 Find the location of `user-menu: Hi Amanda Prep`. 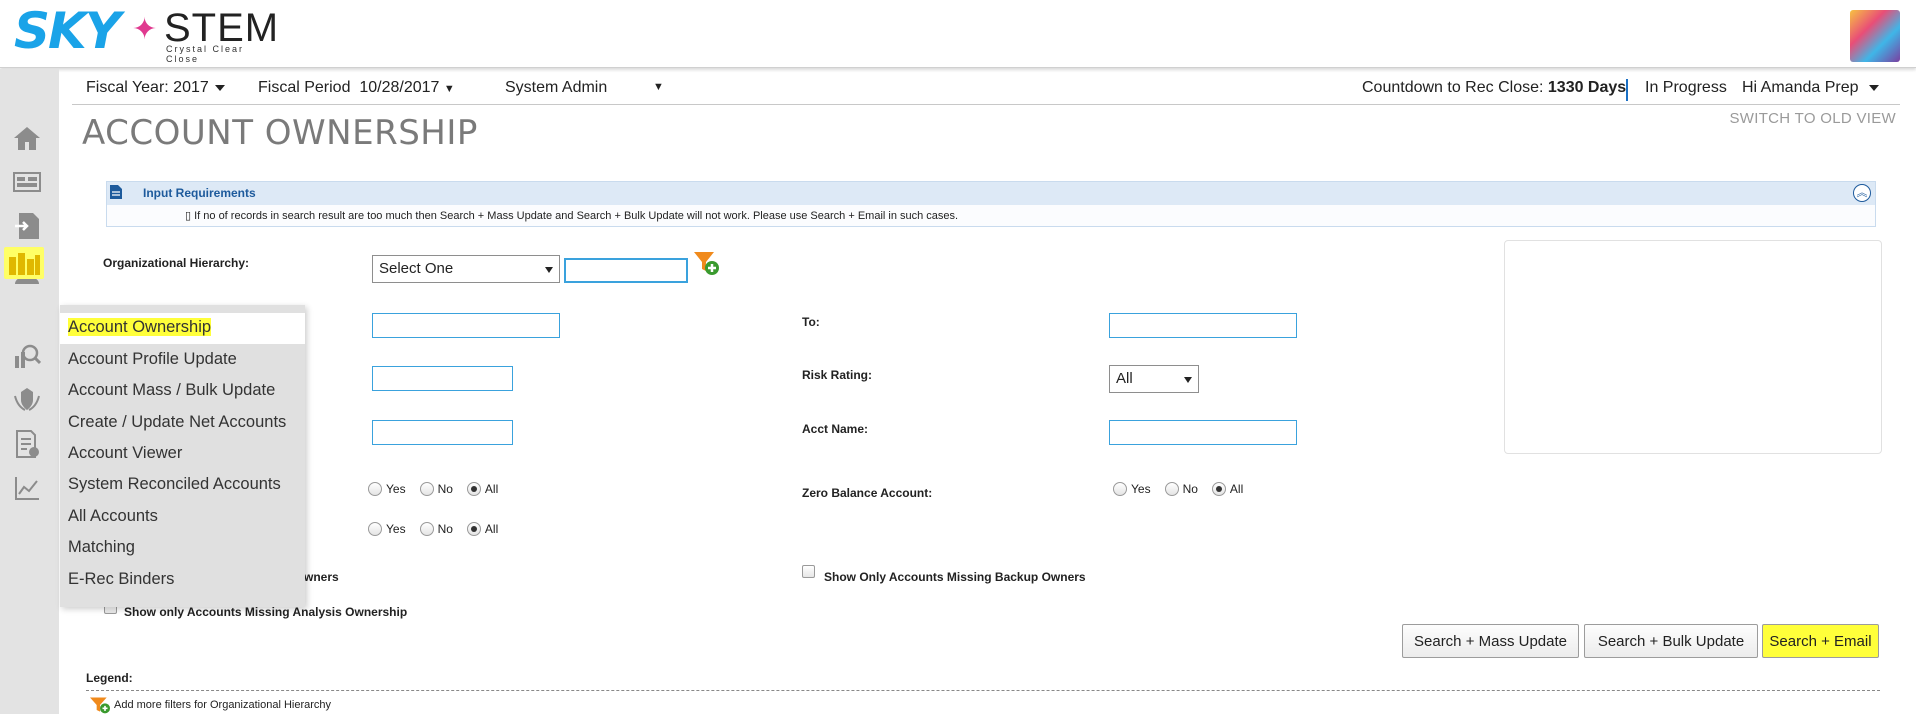

user-menu: Hi Amanda Prep is located at coordinates (1810, 88).